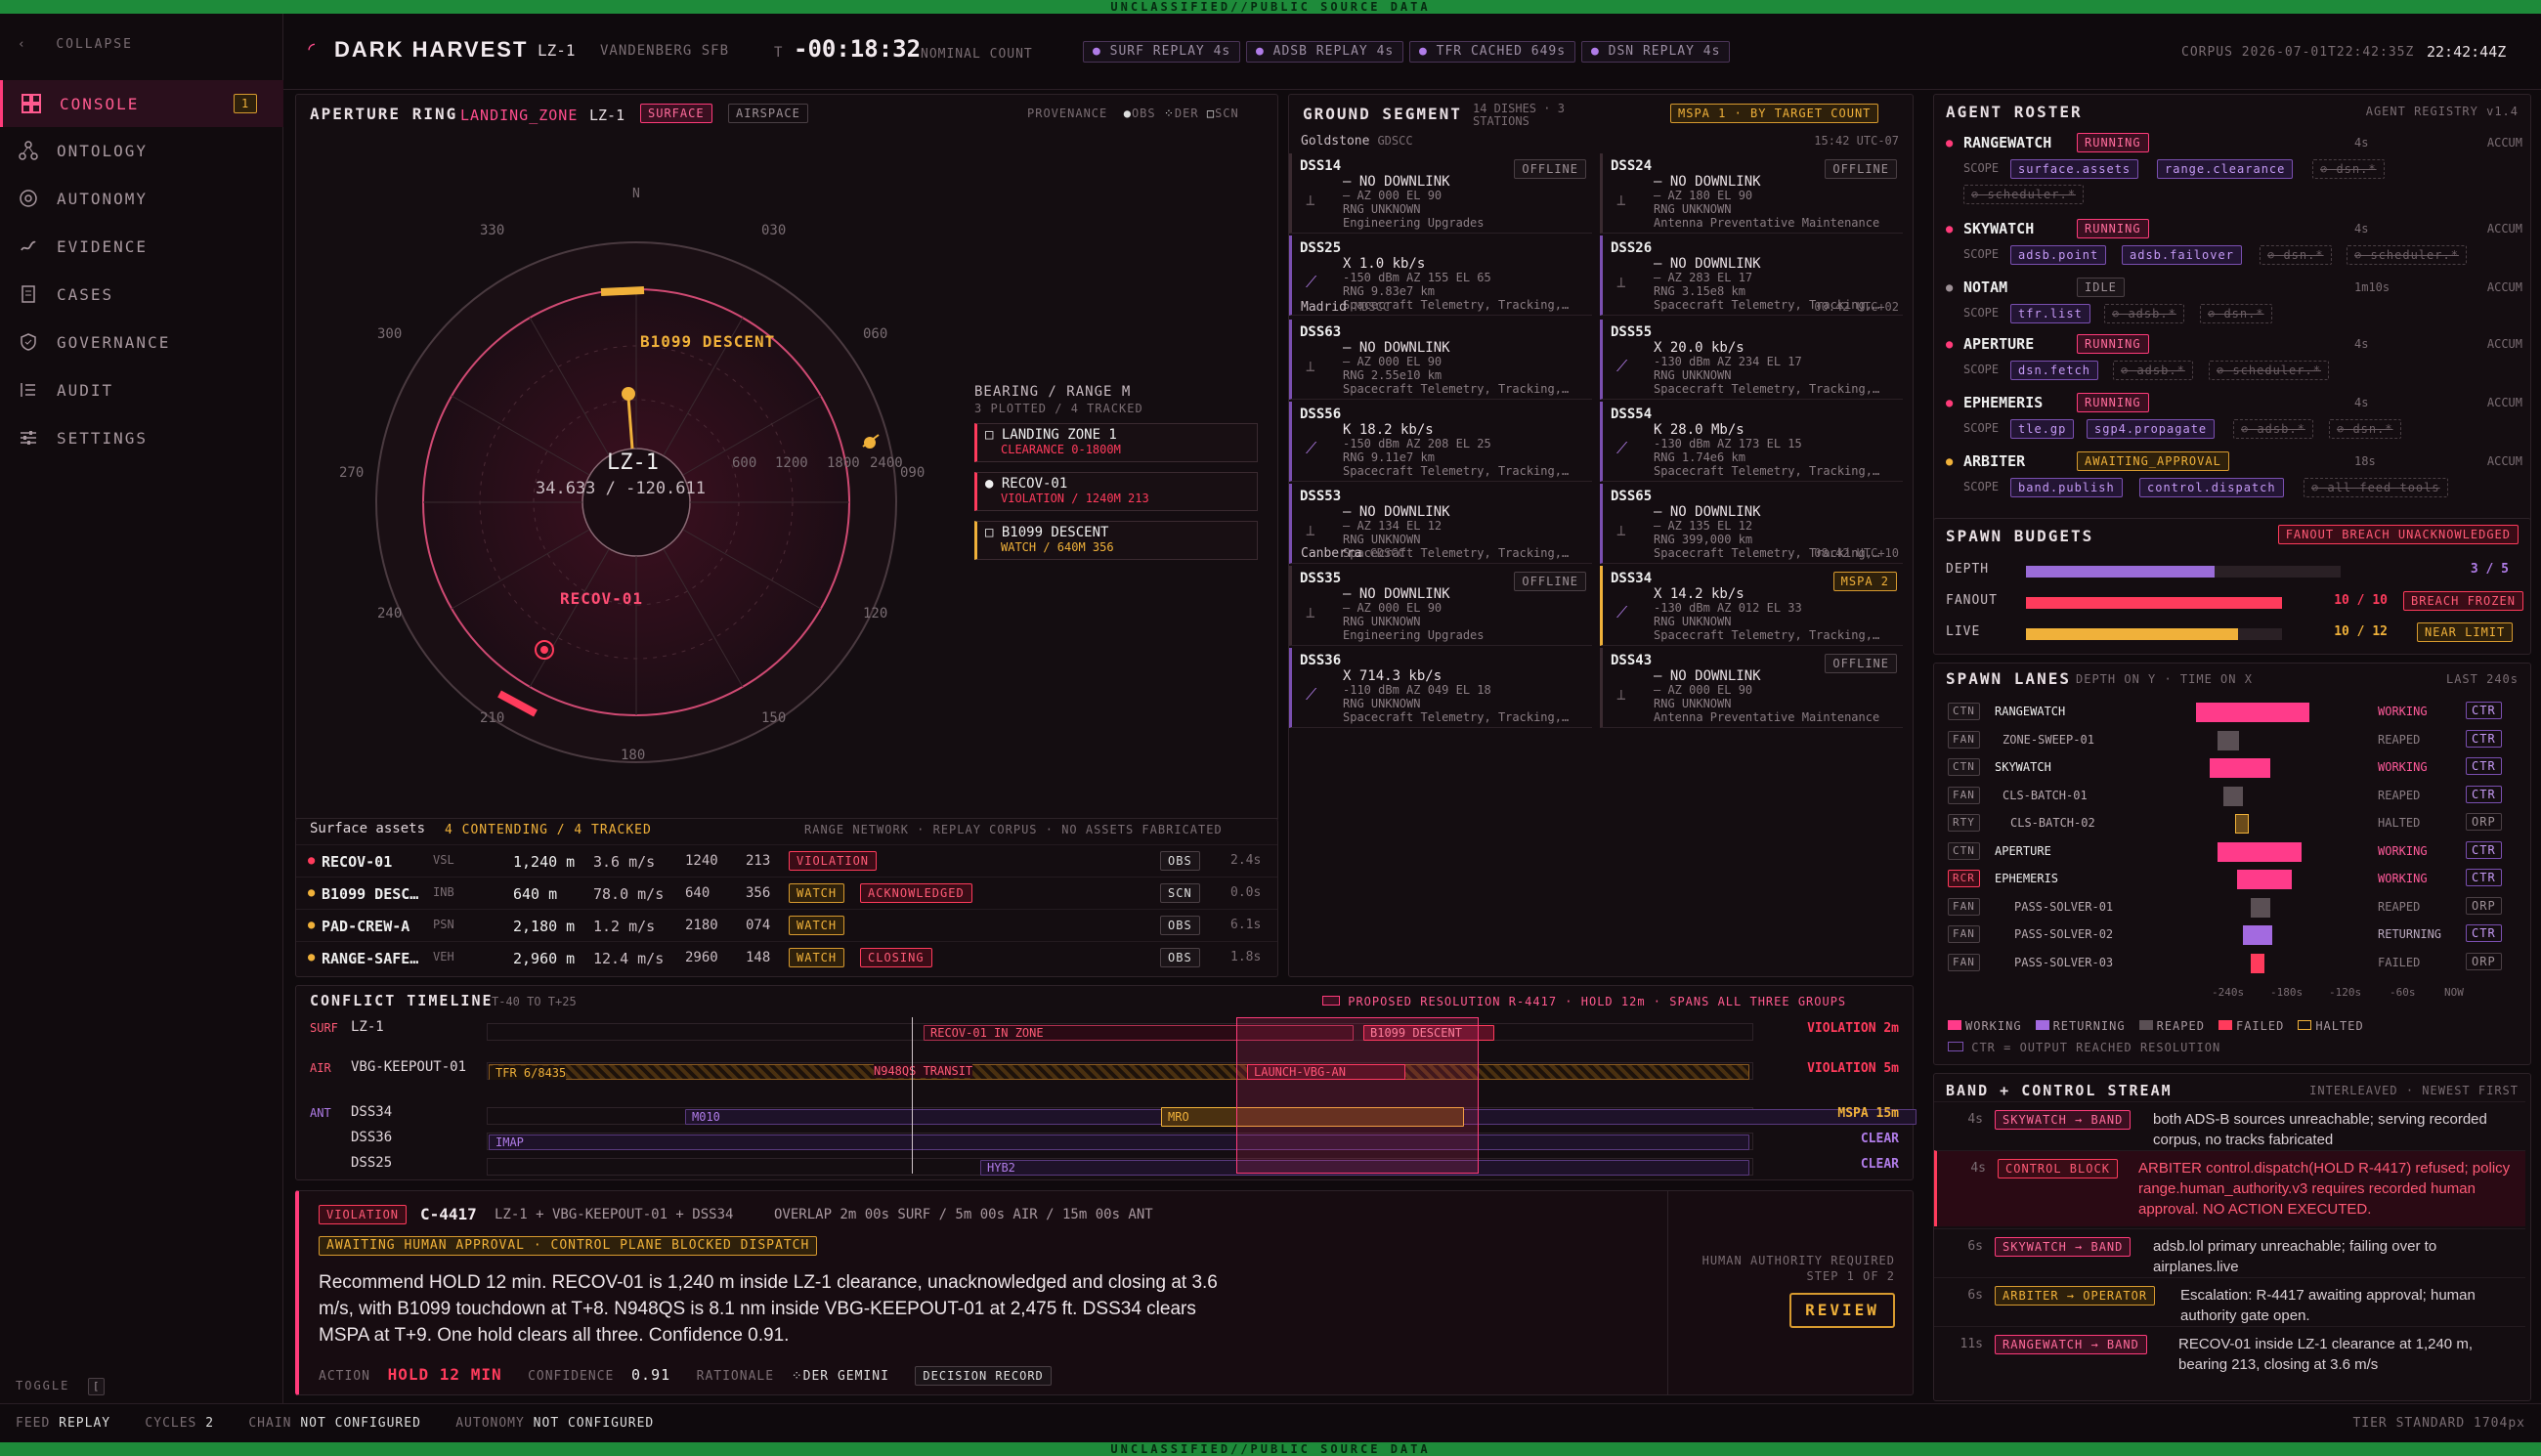 The width and height of the screenshot is (2541, 1456). I want to click on scope-chip: adsb.failover, so click(2182, 255).